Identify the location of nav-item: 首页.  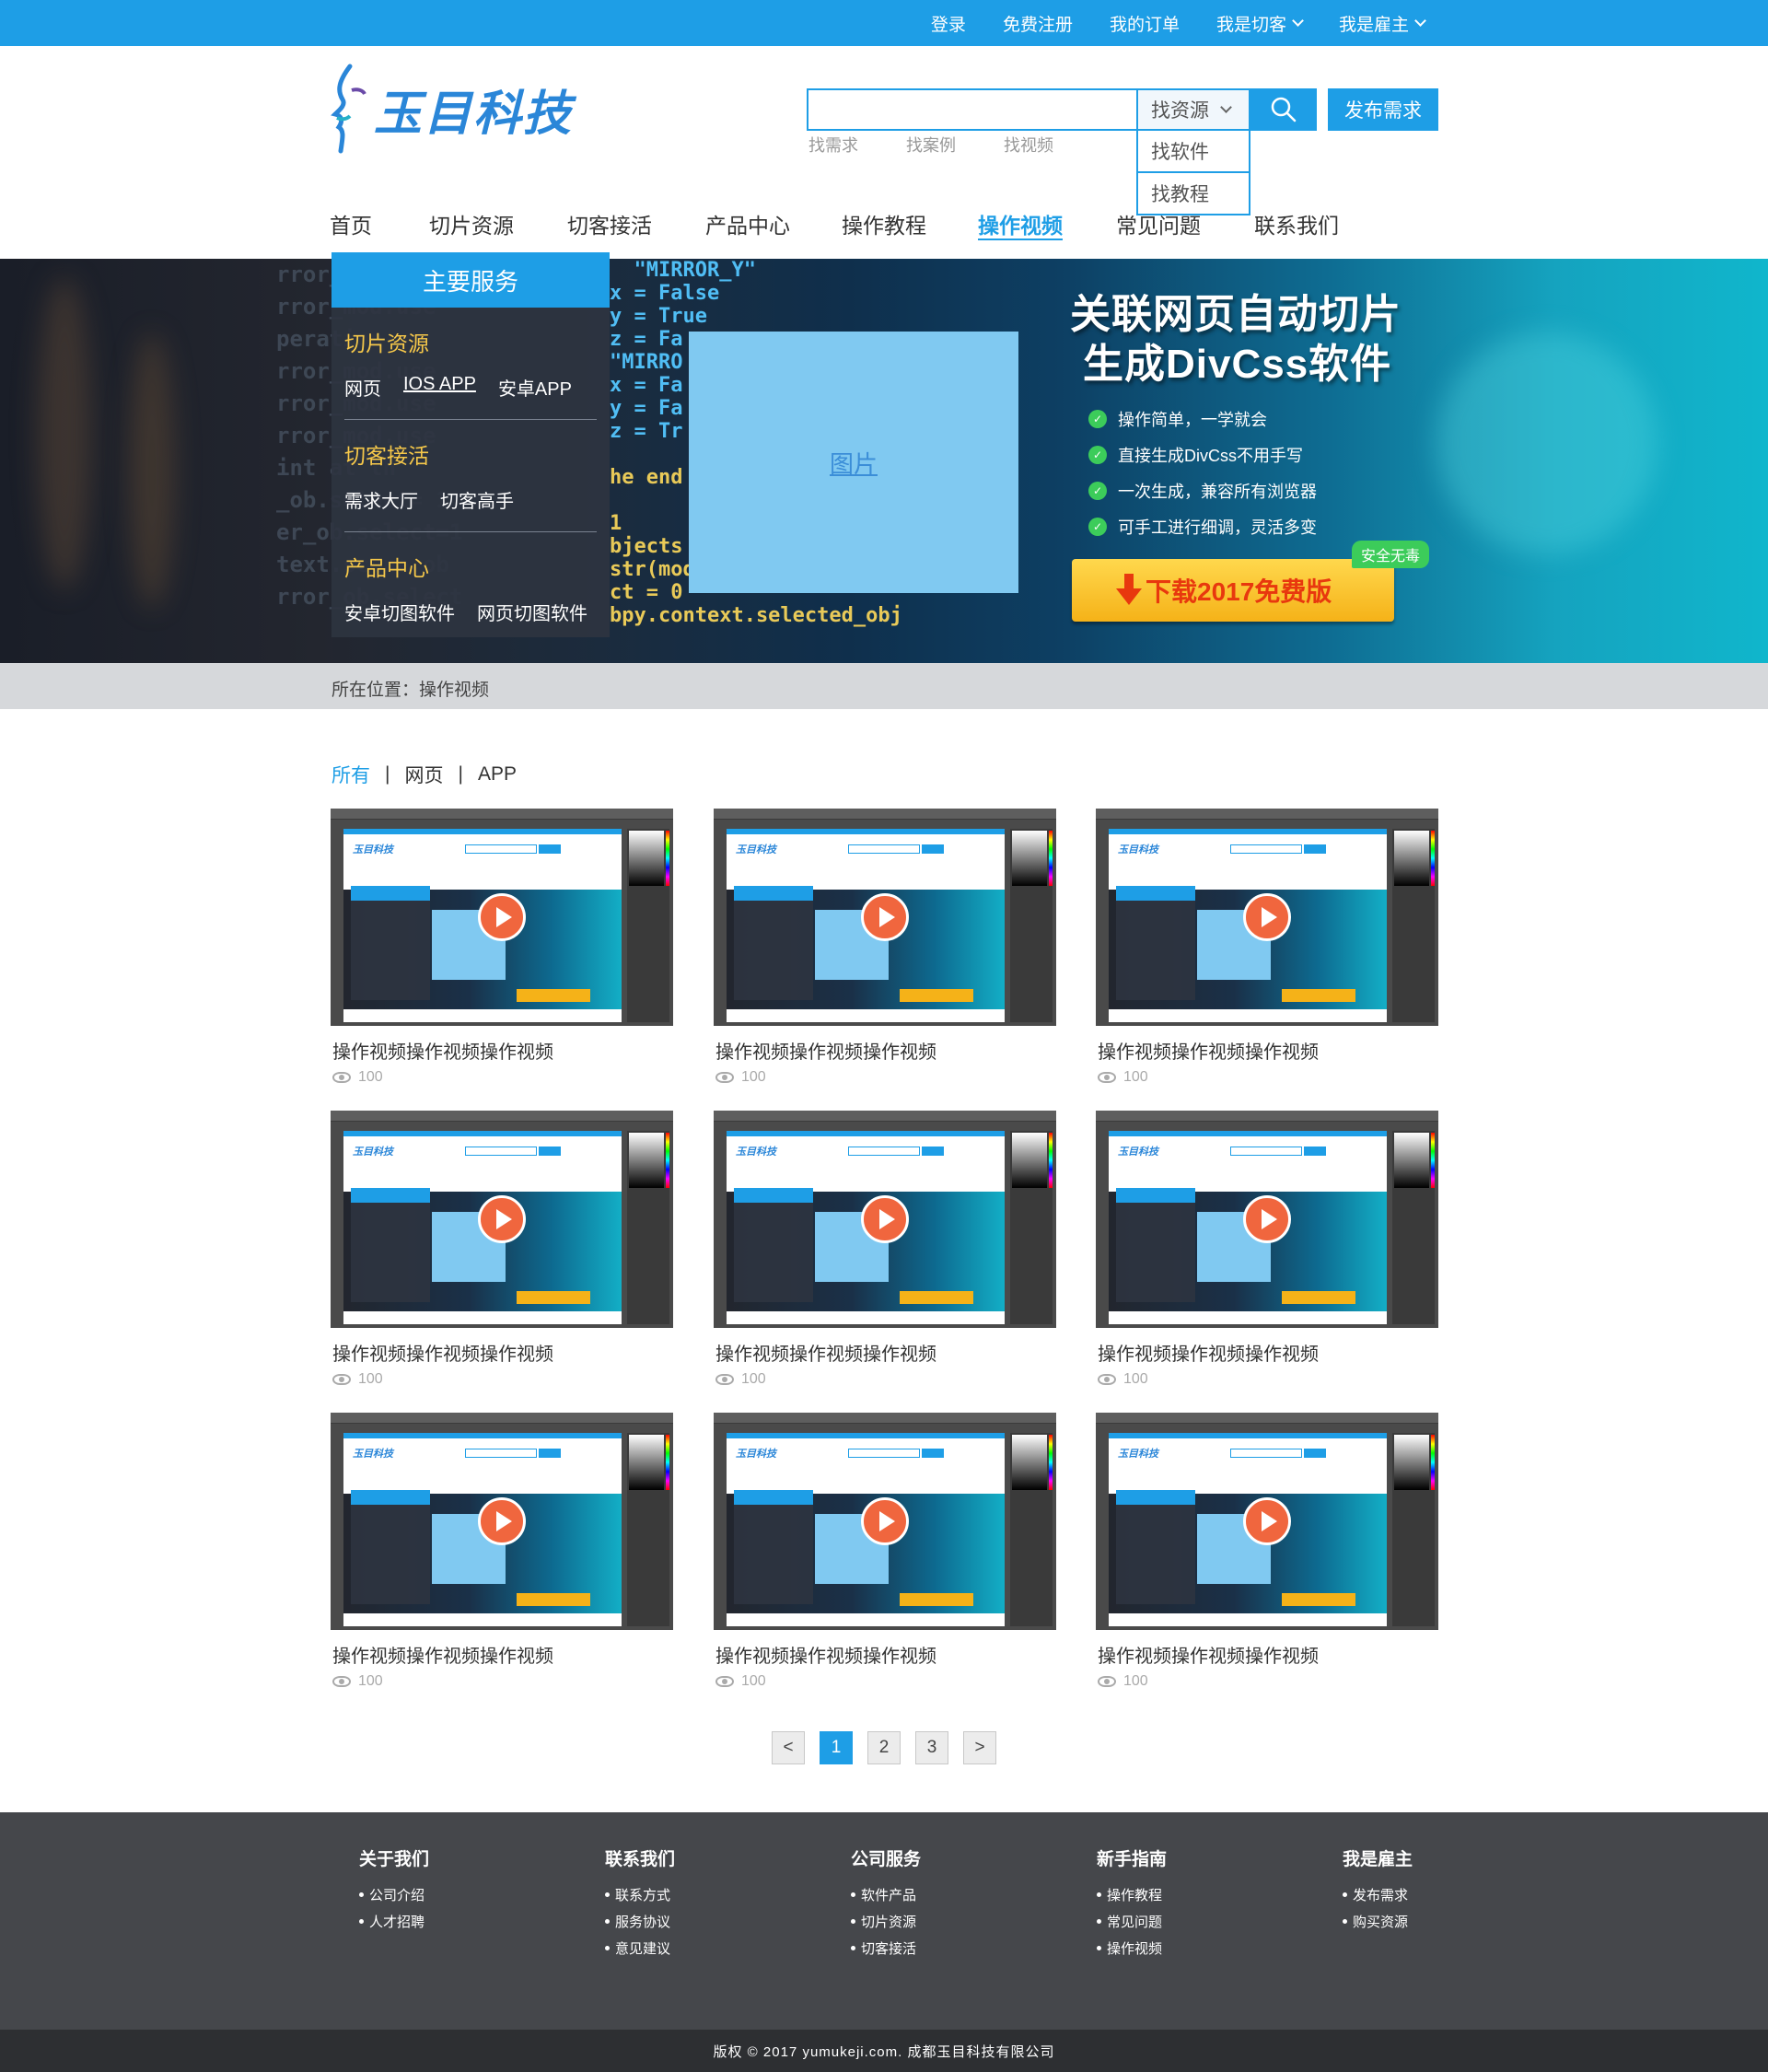
(351, 223).